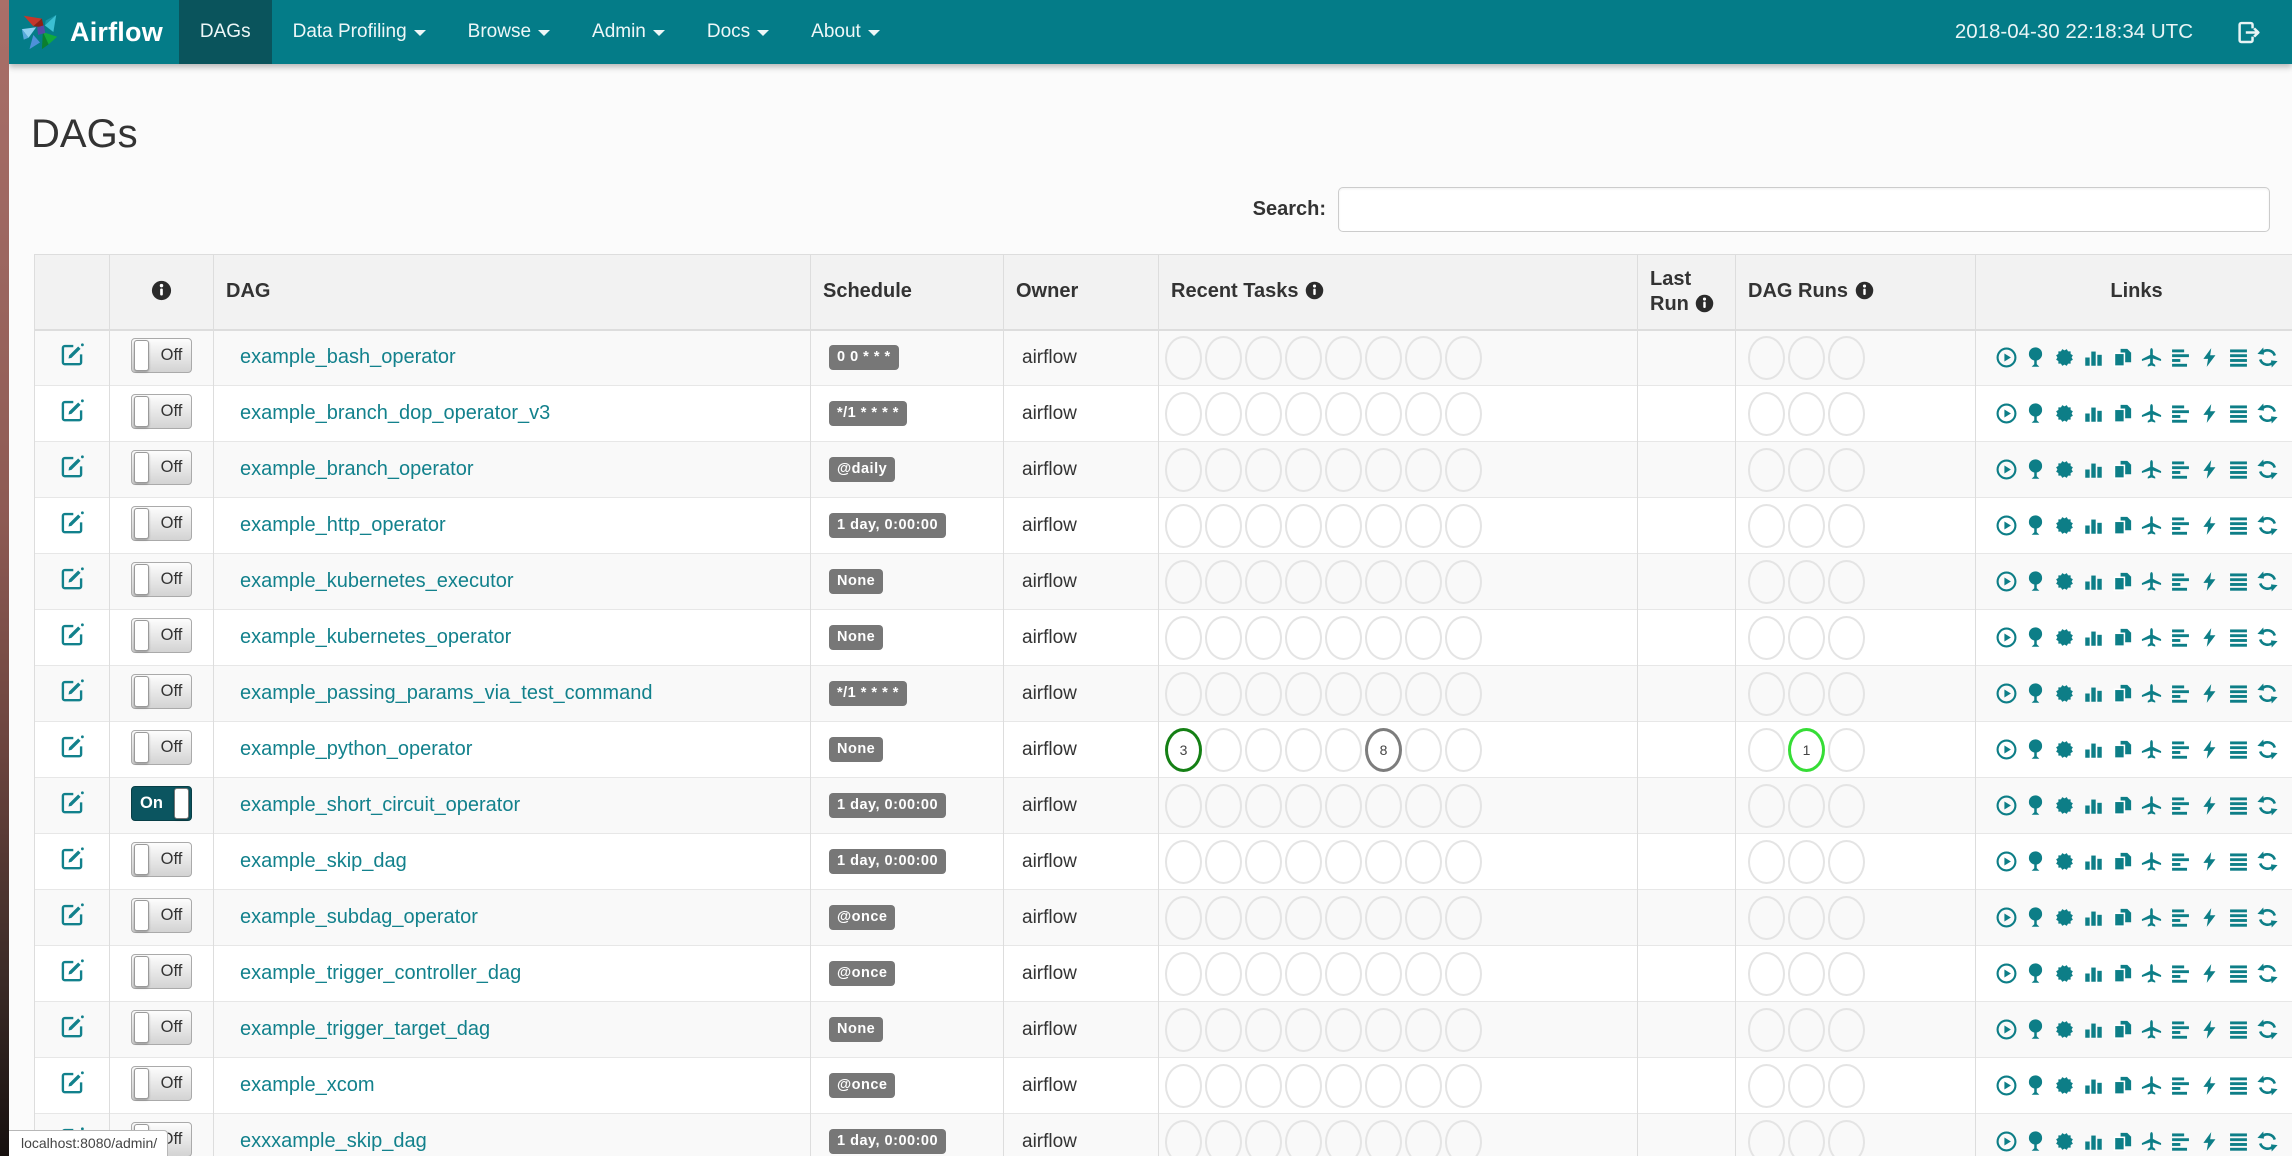 This screenshot has height=1156, width=2292. Describe the element at coordinates (356, 749) in the screenshot. I see `dag-link: example_python_operator` at that location.